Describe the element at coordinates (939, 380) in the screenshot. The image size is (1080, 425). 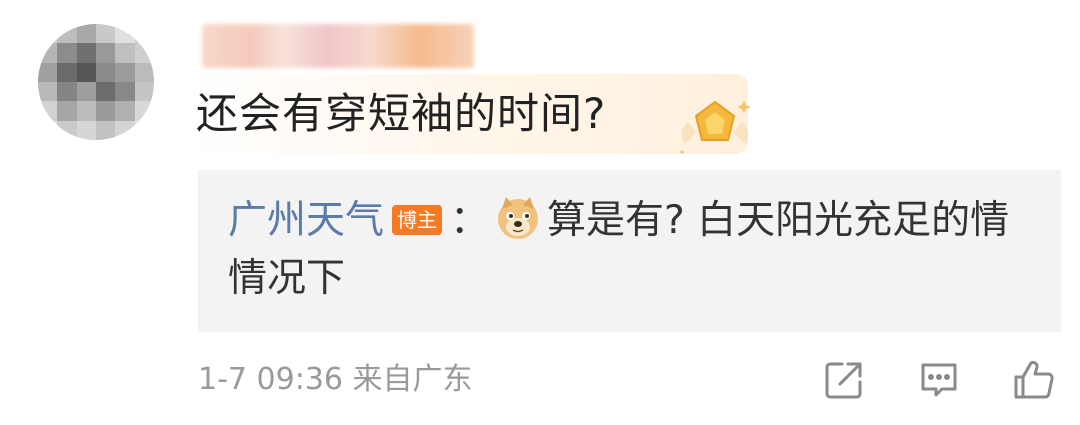
I see `comment-icon` at that location.